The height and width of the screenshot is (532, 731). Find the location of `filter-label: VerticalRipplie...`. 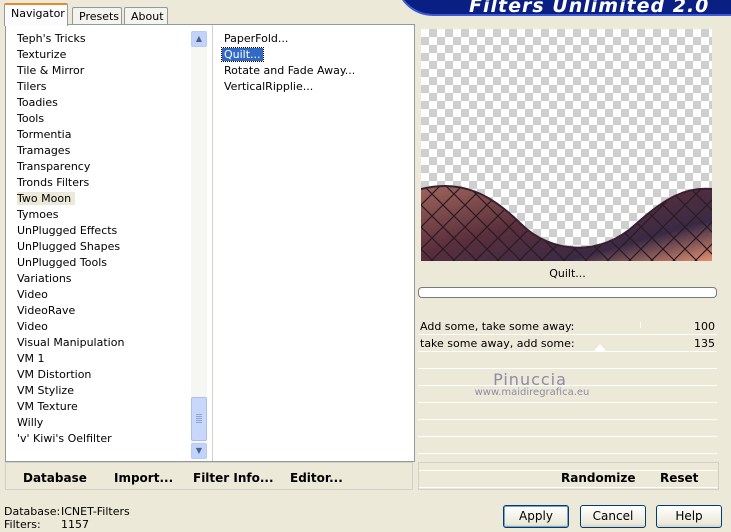

filter-label: VerticalRipplie... is located at coordinates (269, 86).